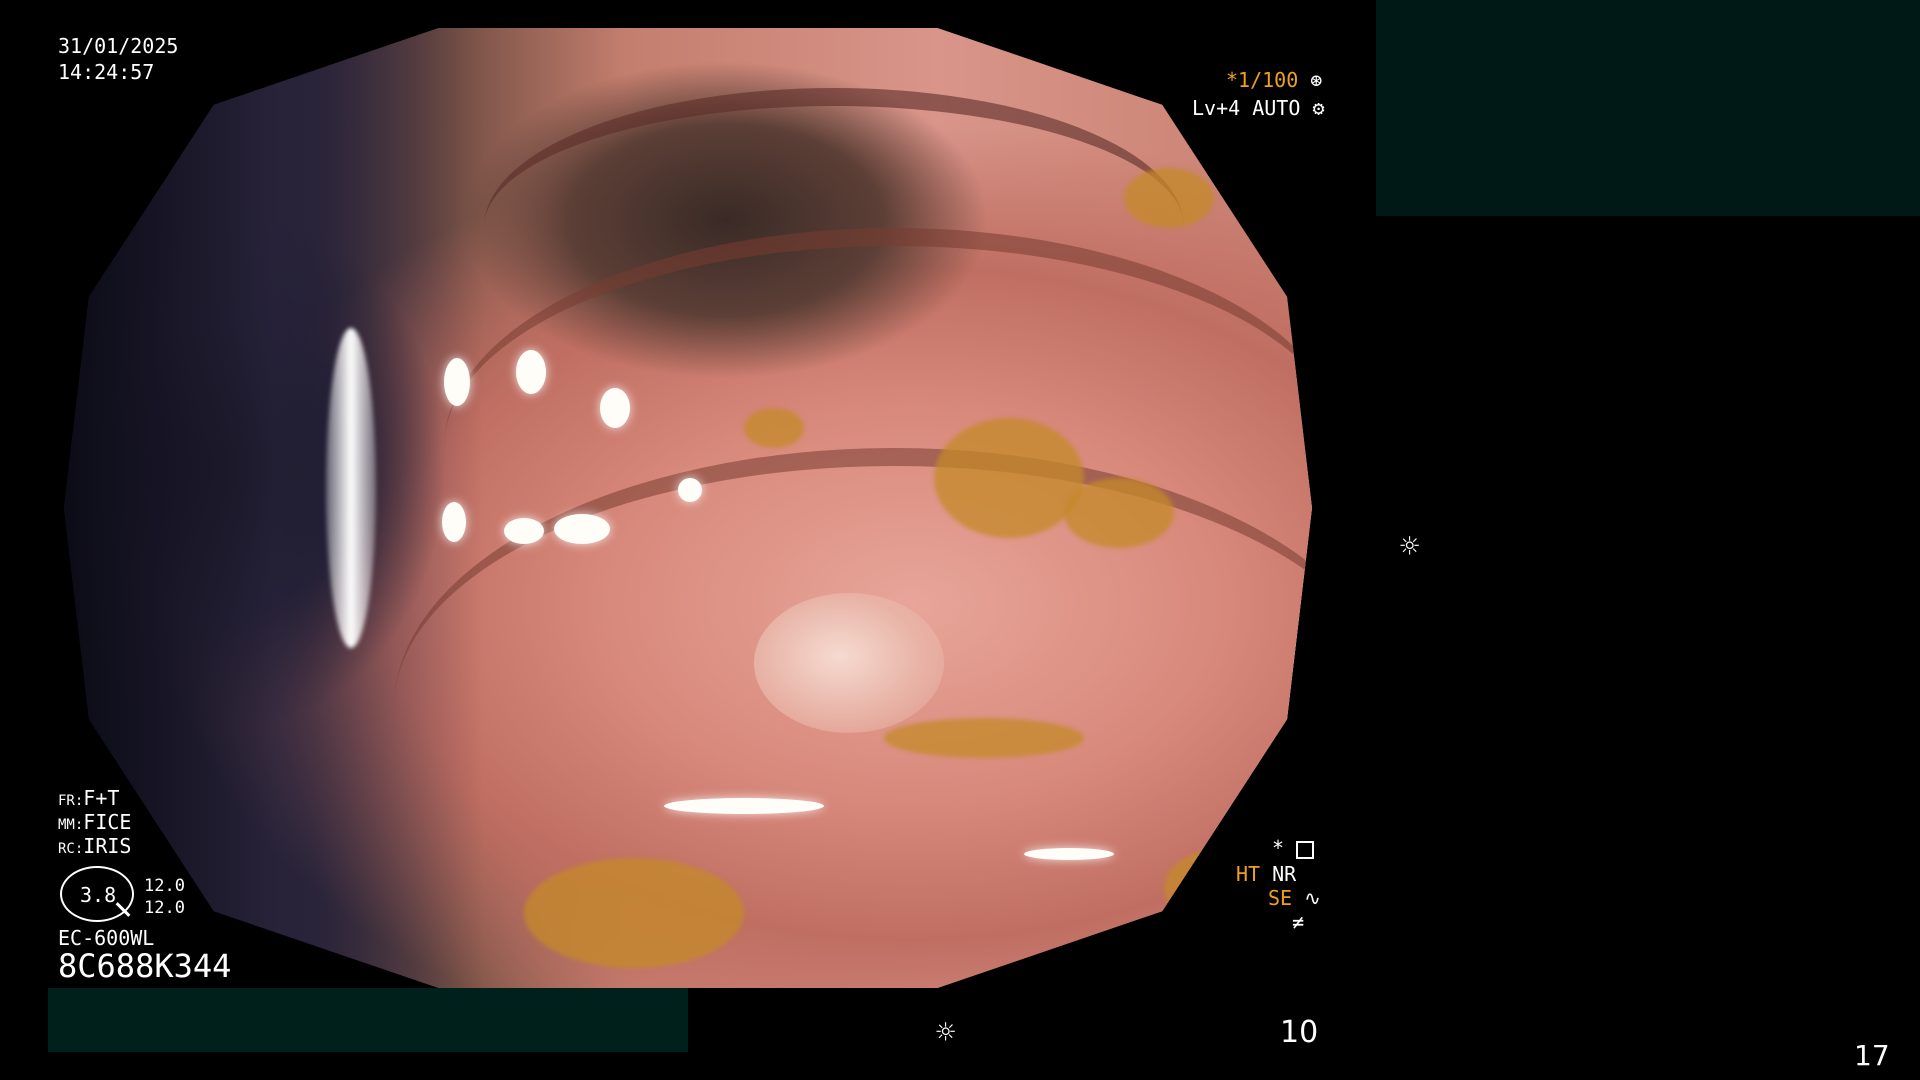  What do you see at coordinates (1278, 848) in the screenshot?
I see `star-label: *` at bounding box center [1278, 848].